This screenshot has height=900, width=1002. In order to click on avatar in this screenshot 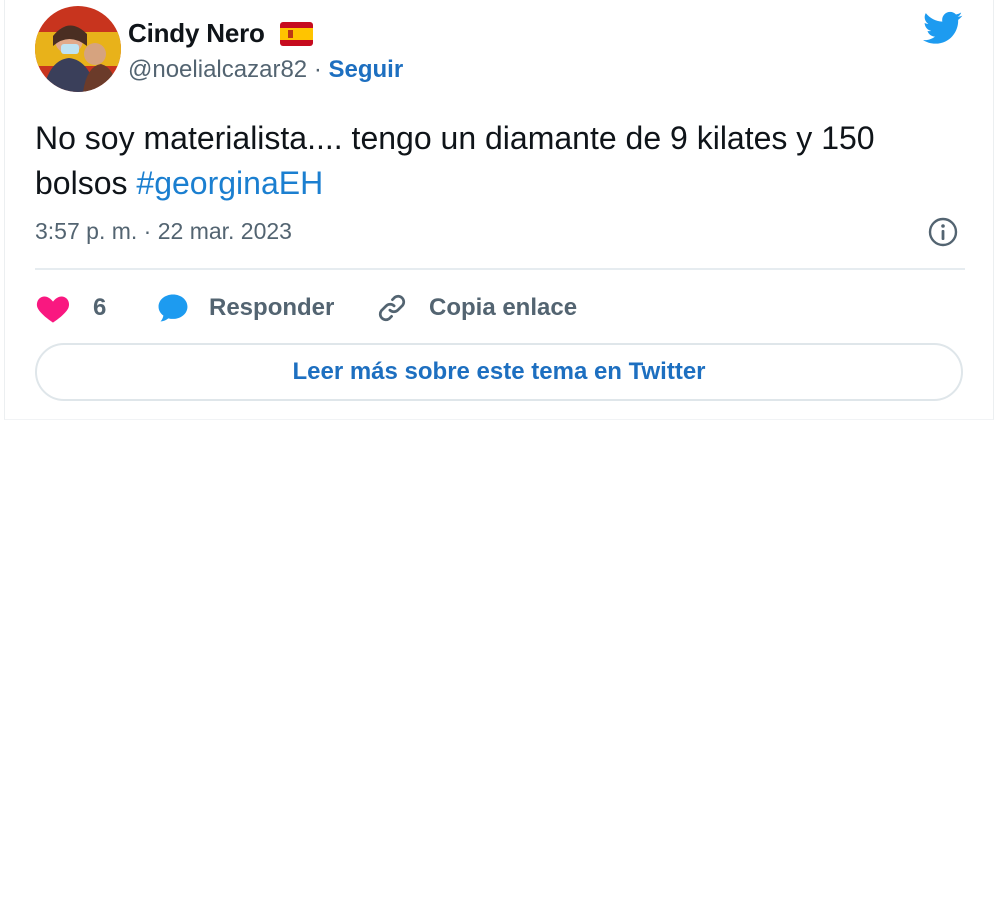, I will do `click(78, 49)`.